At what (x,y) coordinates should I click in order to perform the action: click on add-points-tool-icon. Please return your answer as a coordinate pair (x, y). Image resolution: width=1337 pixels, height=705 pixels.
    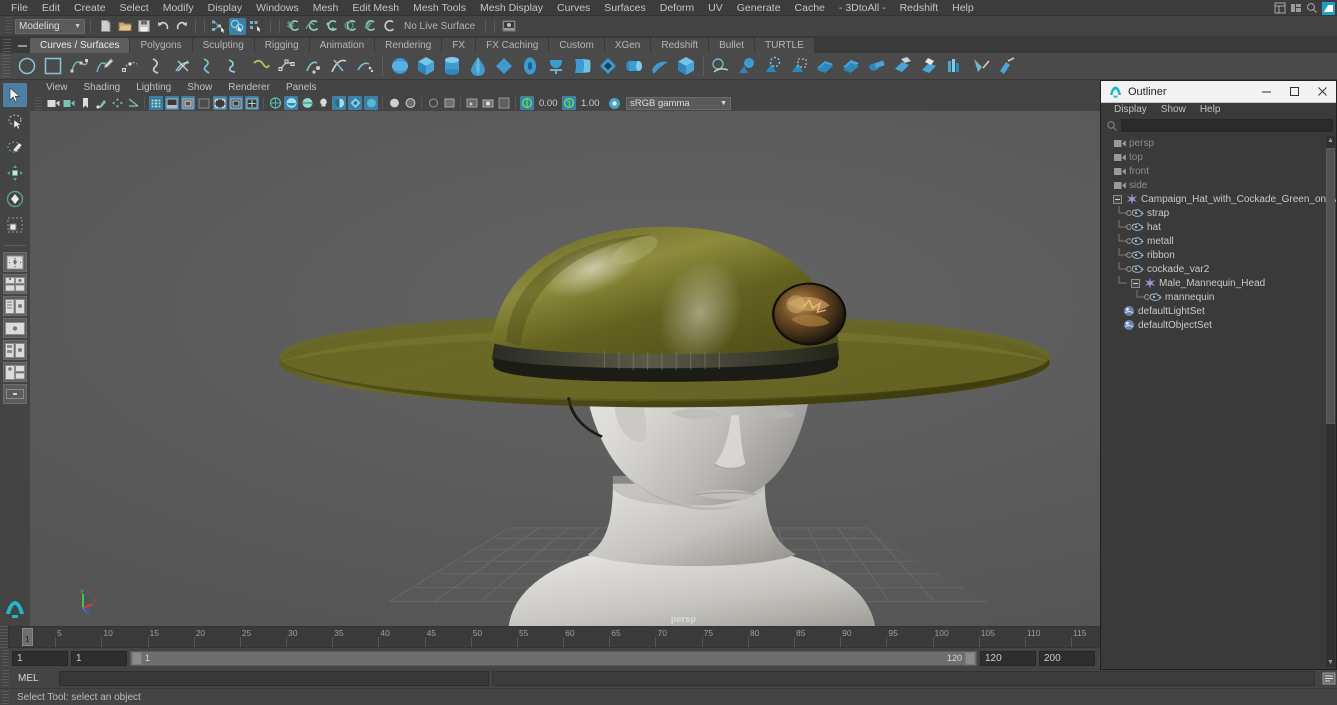
    Looking at the image, I should click on (313, 66).